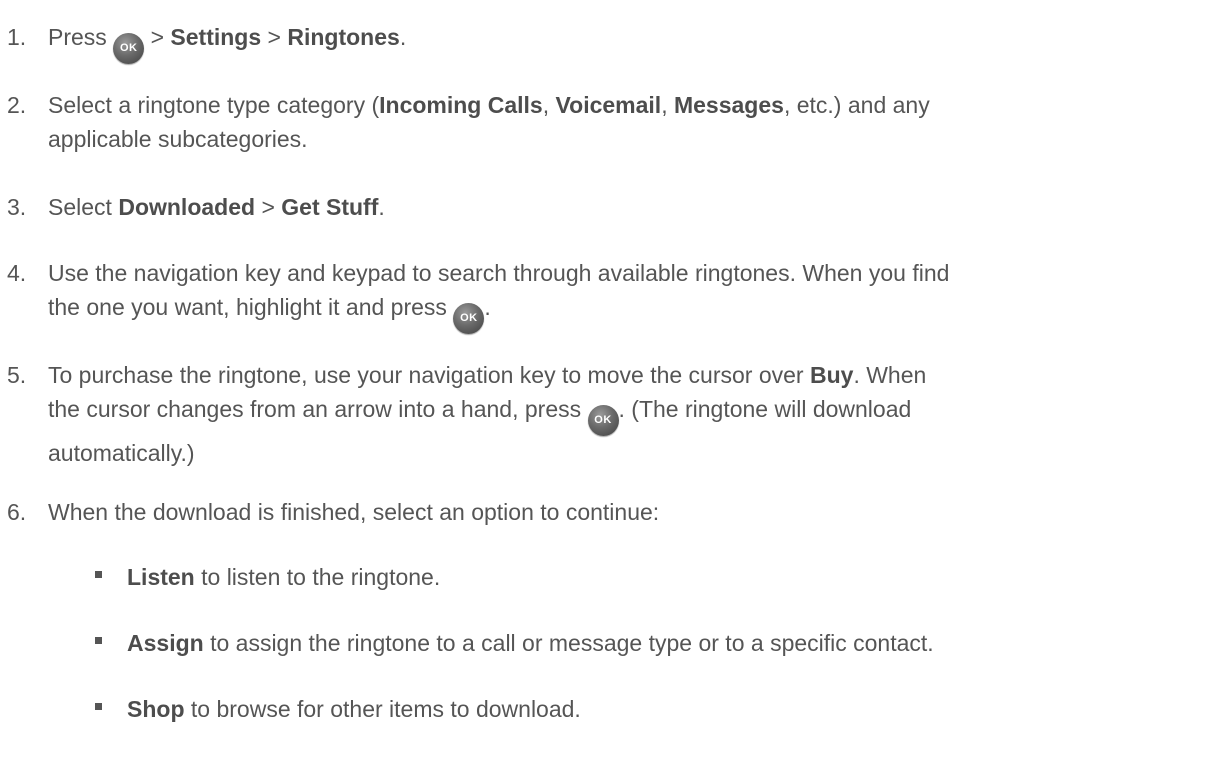 The width and height of the screenshot is (1210, 762). What do you see at coordinates (595, 42) in the screenshot?
I see `step-1: 1. Press OK > Settings > Ringtones.` at bounding box center [595, 42].